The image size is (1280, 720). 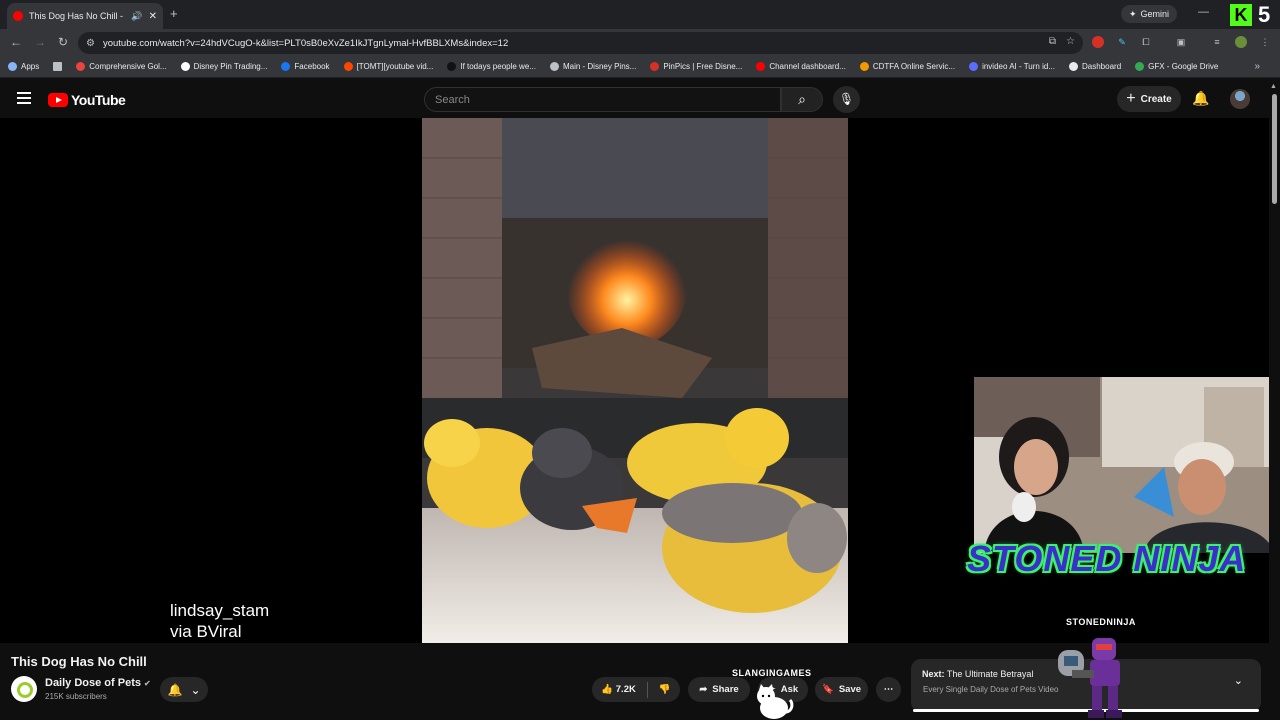 I want to click on save-bookmark-icon: 🔖, so click(x=827, y=689).